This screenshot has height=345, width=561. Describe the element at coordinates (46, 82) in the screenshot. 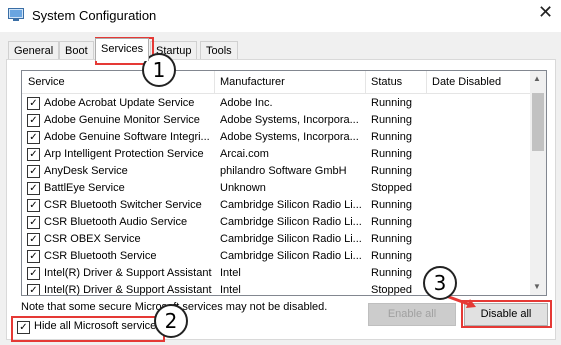

I see `column-header-service: Service` at that location.